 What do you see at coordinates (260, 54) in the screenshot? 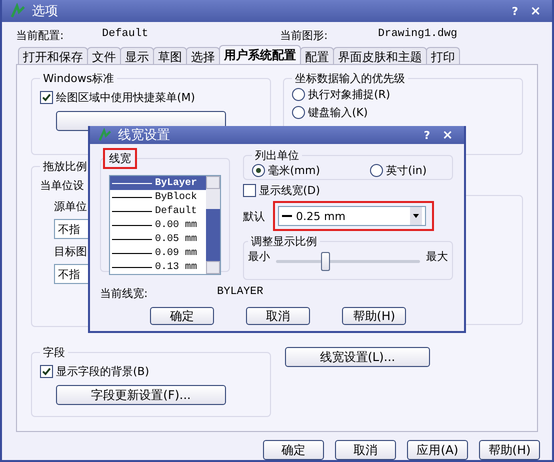
I see `tab: 用户系统配置` at bounding box center [260, 54].